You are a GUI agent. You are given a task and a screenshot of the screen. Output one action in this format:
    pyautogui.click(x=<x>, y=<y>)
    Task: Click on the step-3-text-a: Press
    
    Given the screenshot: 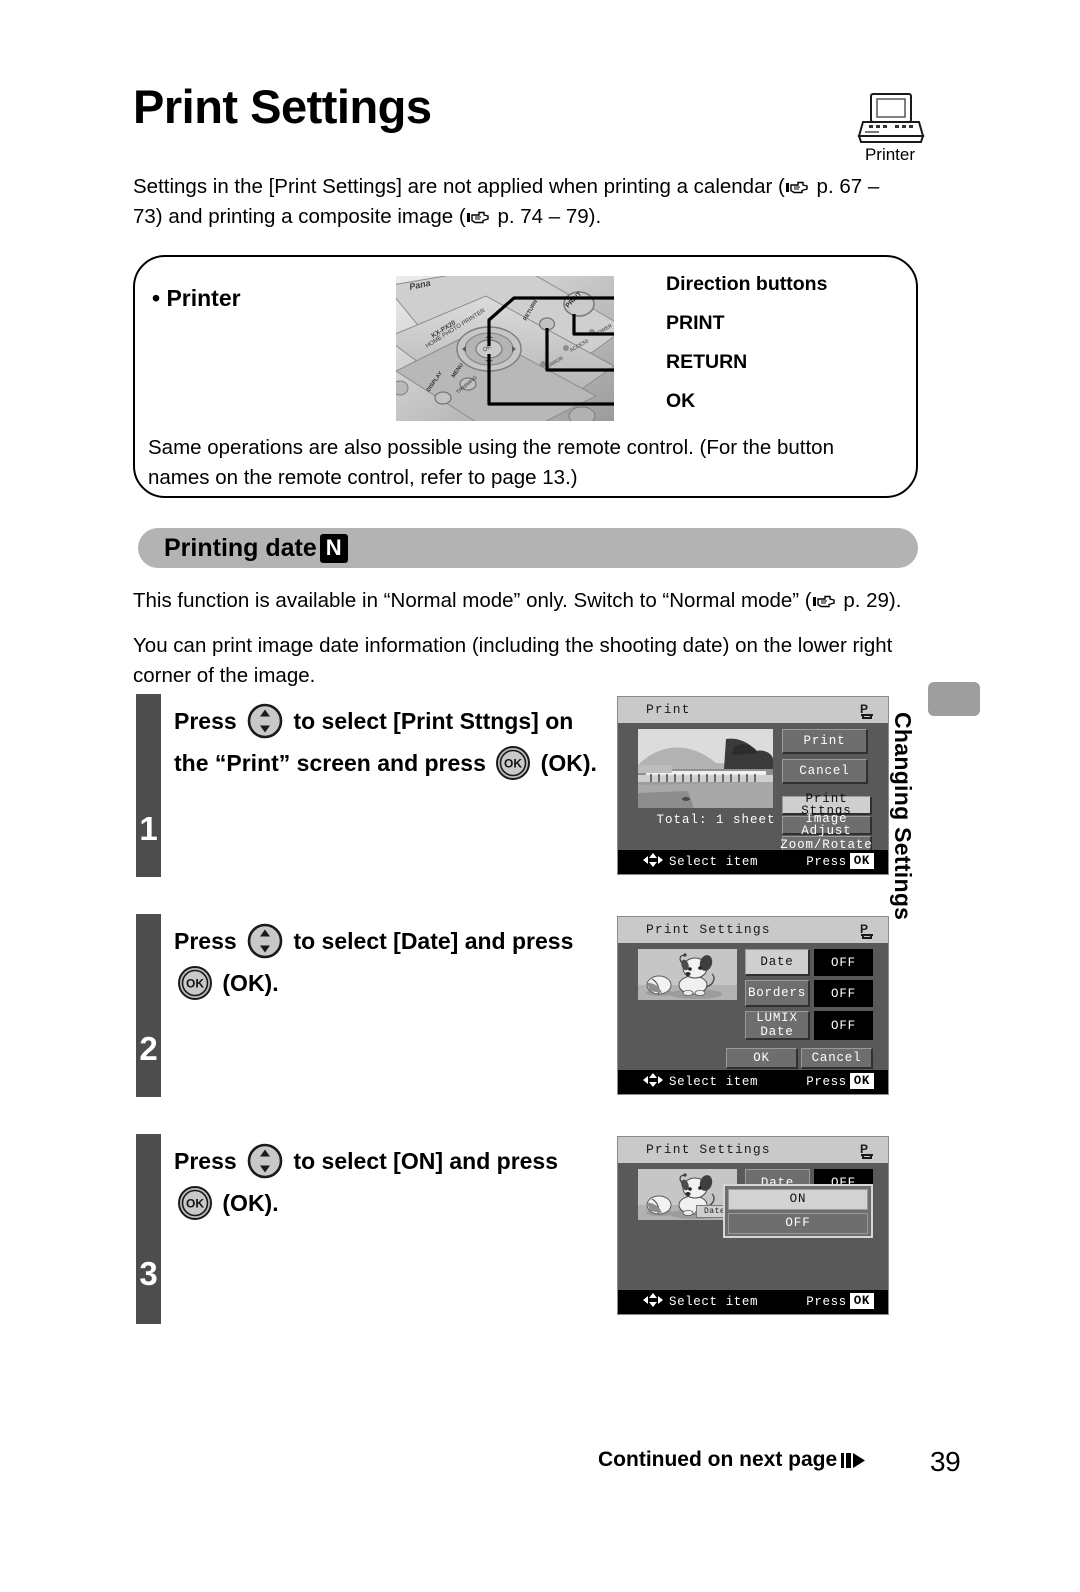 What is the action you would take?
    pyautogui.click(x=209, y=1161)
    